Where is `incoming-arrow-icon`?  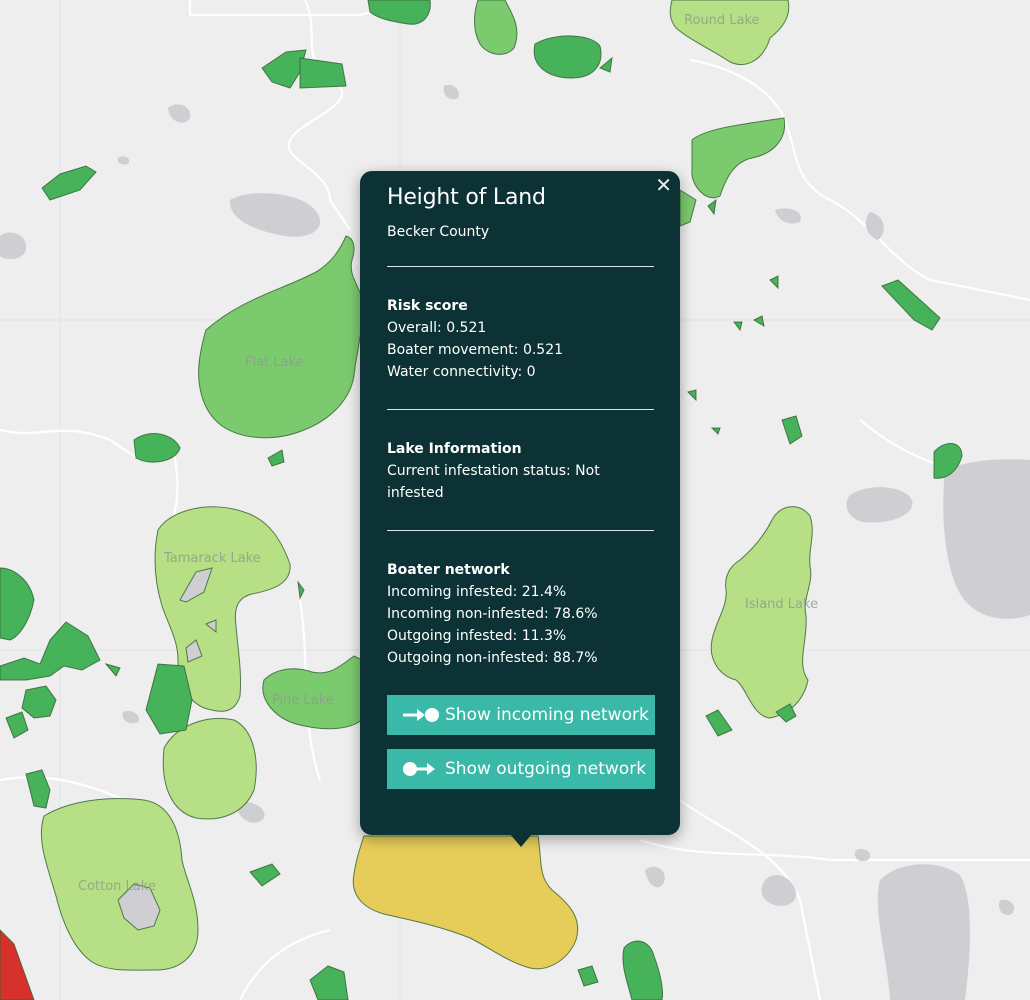 incoming-arrow-icon is located at coordinates (421, 715).